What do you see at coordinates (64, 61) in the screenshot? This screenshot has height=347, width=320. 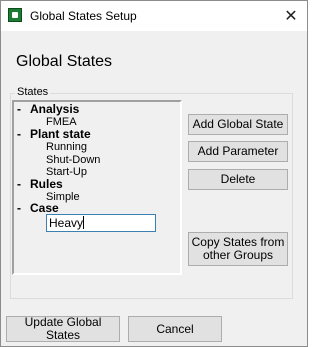 I see `page-title: Global States` at bounding box center [64, 61].